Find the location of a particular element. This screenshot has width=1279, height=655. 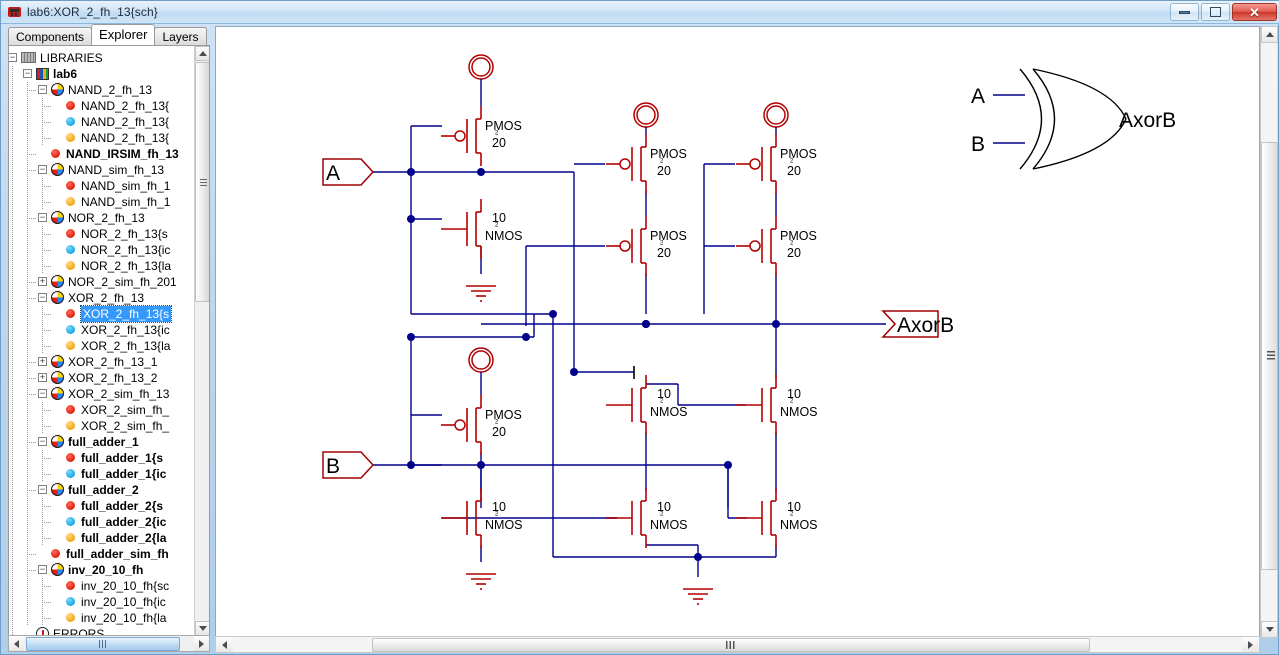

tree-item: − inv_20_10_fh is located at coordinates (102, 570).